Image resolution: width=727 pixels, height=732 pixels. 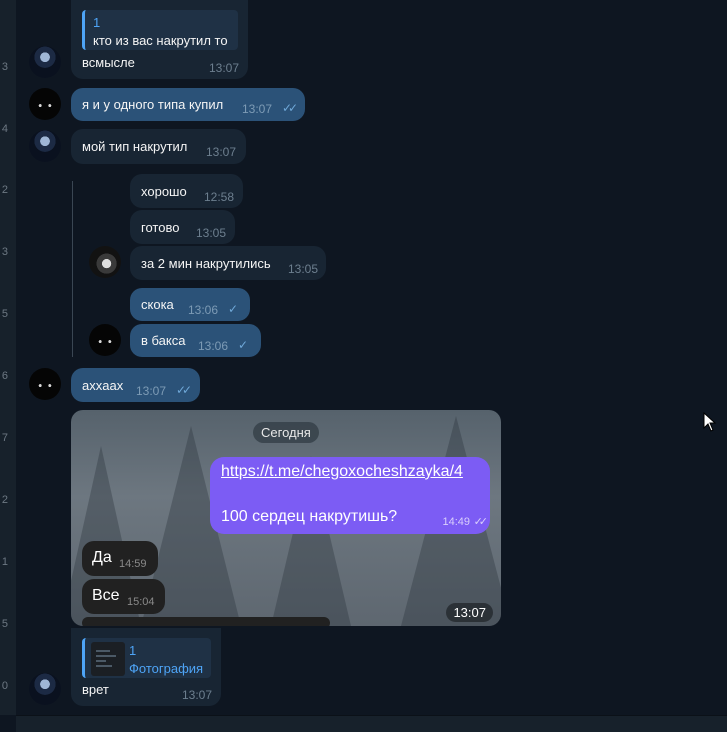 I want to click on message-bubble: 1 Фотография врет 13:07, so click(x=146, y=667).